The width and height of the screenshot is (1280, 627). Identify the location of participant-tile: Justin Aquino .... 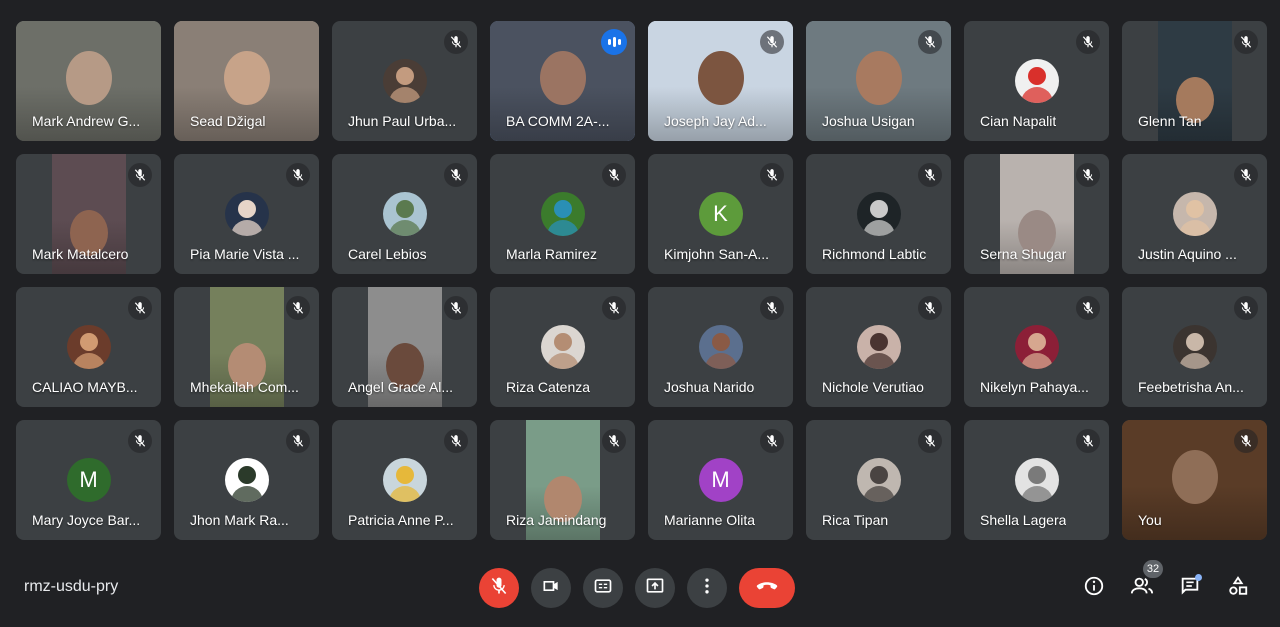
(1194, 214).